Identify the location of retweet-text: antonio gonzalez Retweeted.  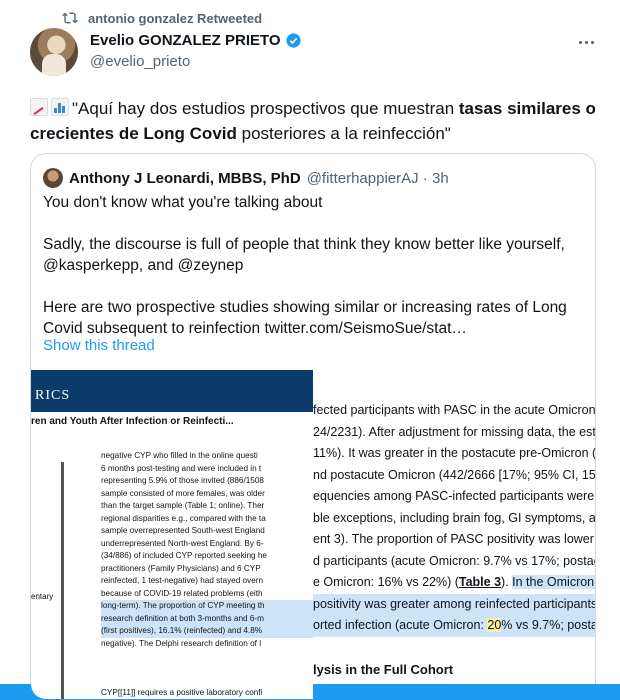
(175, 18).